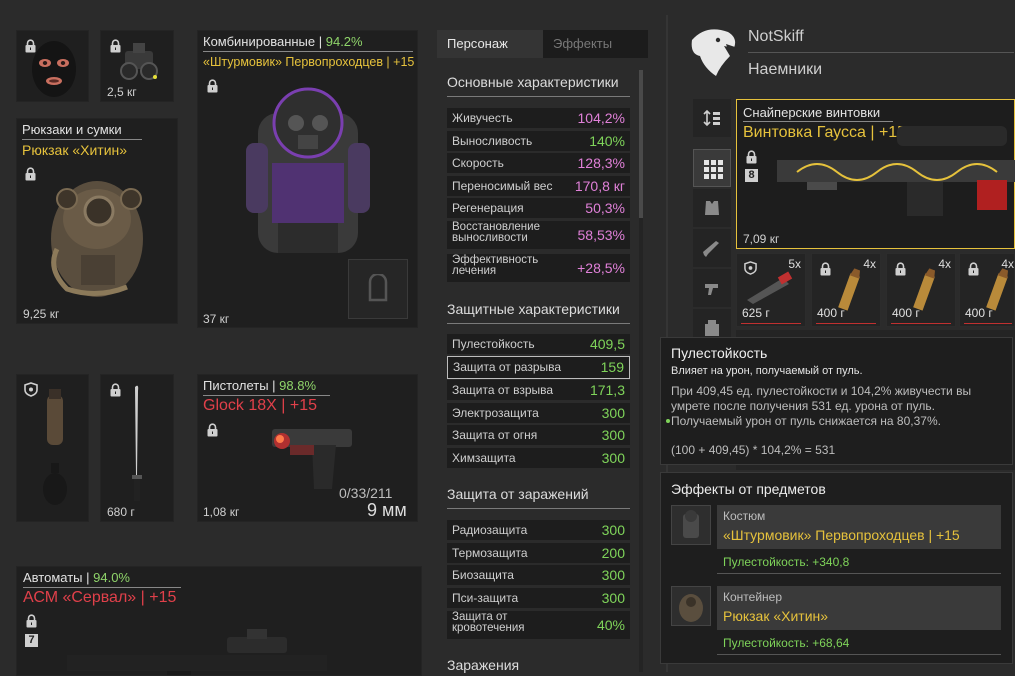 This screenshot has width=1015, height=676. What do you see at coordinates (538, 186) in the screenshot?
I see `stat-row-carry-weight: Переносимый вес 170,8 кг` at bounding box center [538, 186].